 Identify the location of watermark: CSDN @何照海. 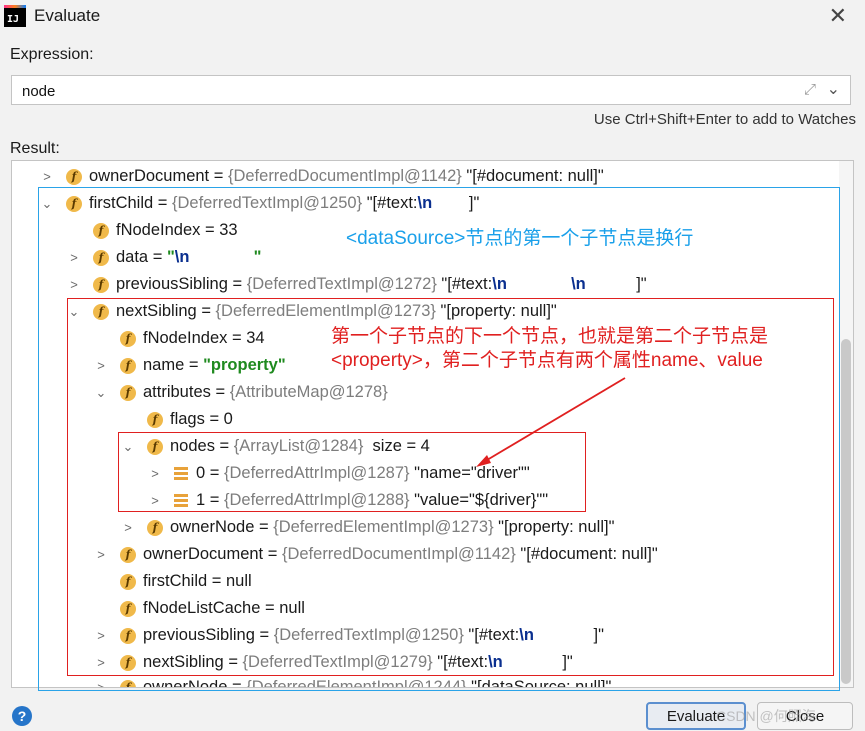
(766, 716).